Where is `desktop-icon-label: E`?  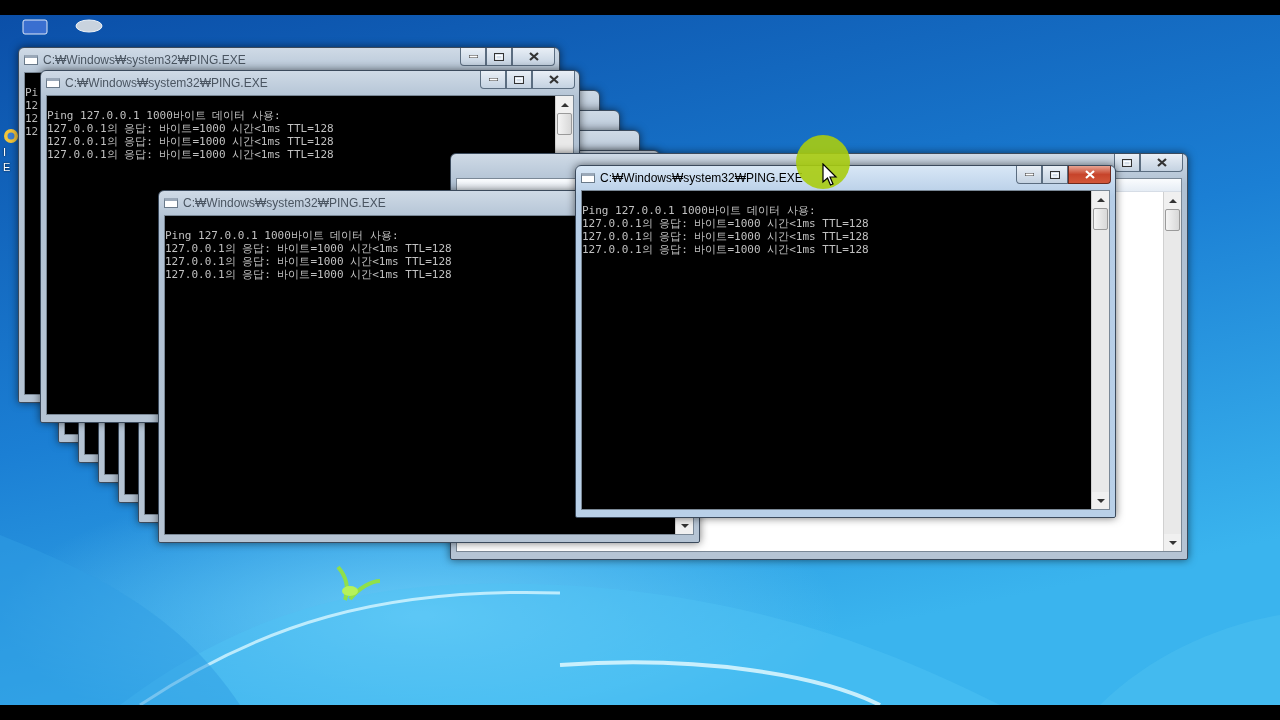 desktop-icon-label: E is located at coordinates (7, 167).